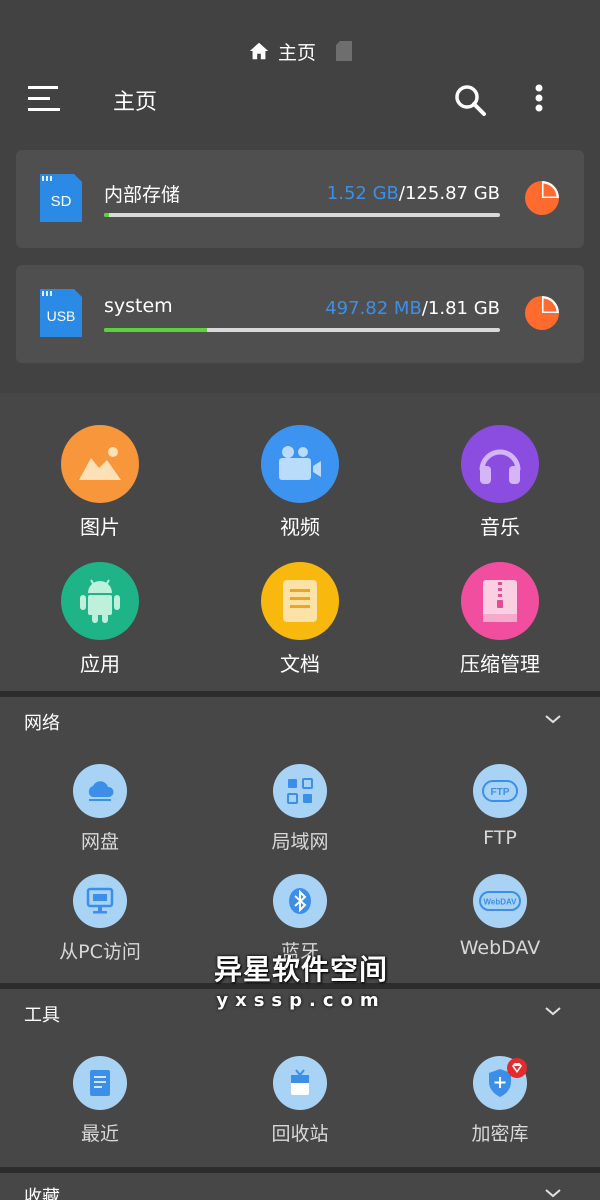 This screenshot has width=600, height=1200. I want to click on pc-access-icon, so click(100, 901).